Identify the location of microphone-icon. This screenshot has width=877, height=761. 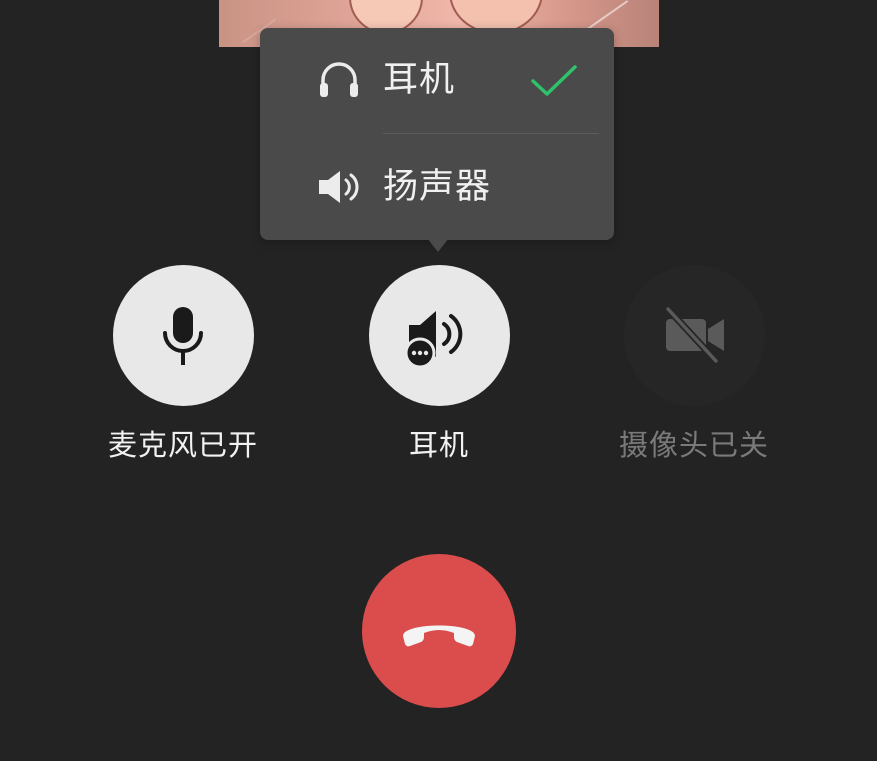
(183, 336).